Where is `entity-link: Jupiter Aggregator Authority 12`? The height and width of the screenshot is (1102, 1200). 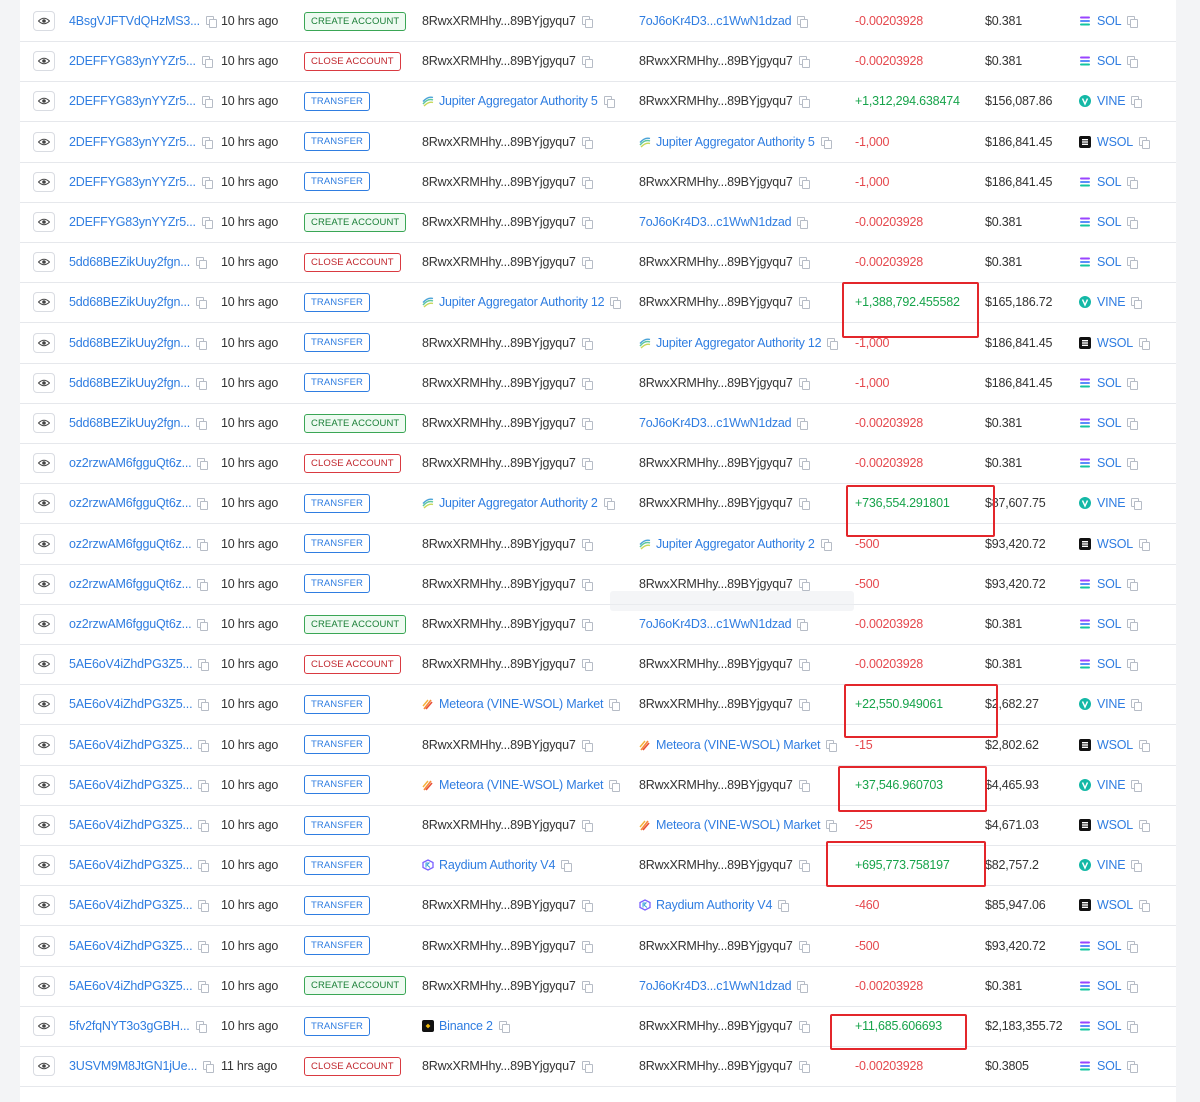
entity-link: Jupiter Aggregator Authority 12 is located at coordinates (522, 302).